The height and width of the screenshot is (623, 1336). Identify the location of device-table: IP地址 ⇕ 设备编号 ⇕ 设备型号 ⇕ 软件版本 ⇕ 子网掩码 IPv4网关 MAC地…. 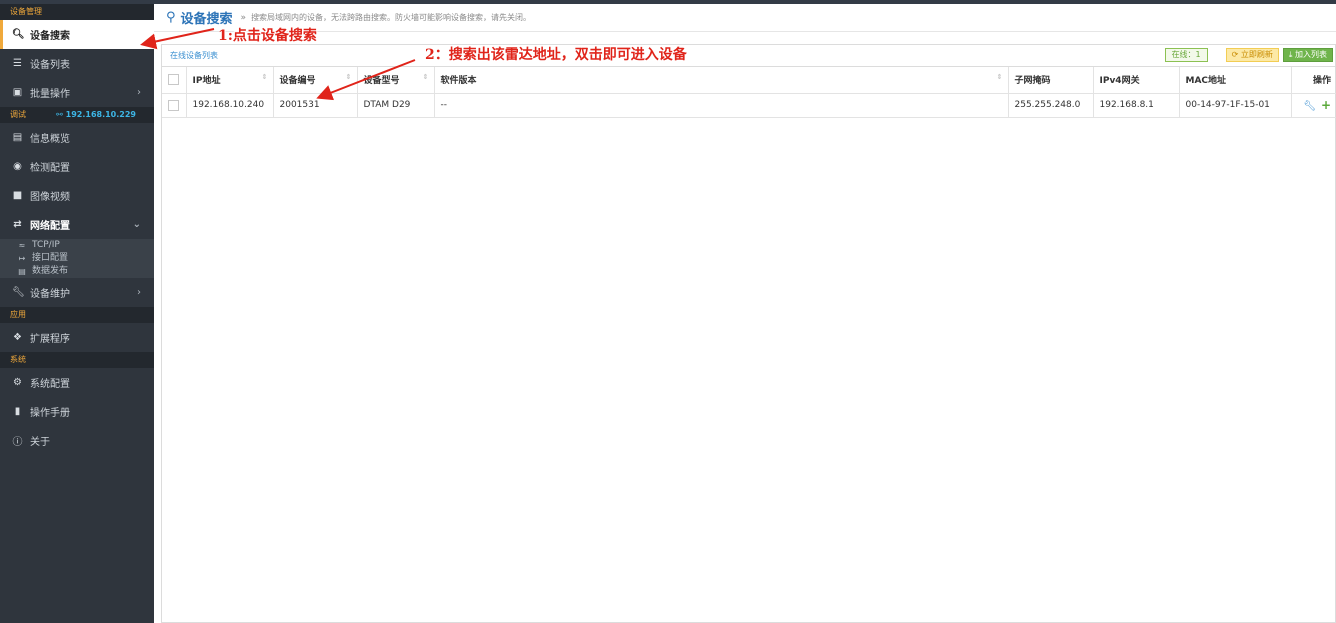
(749, 92).